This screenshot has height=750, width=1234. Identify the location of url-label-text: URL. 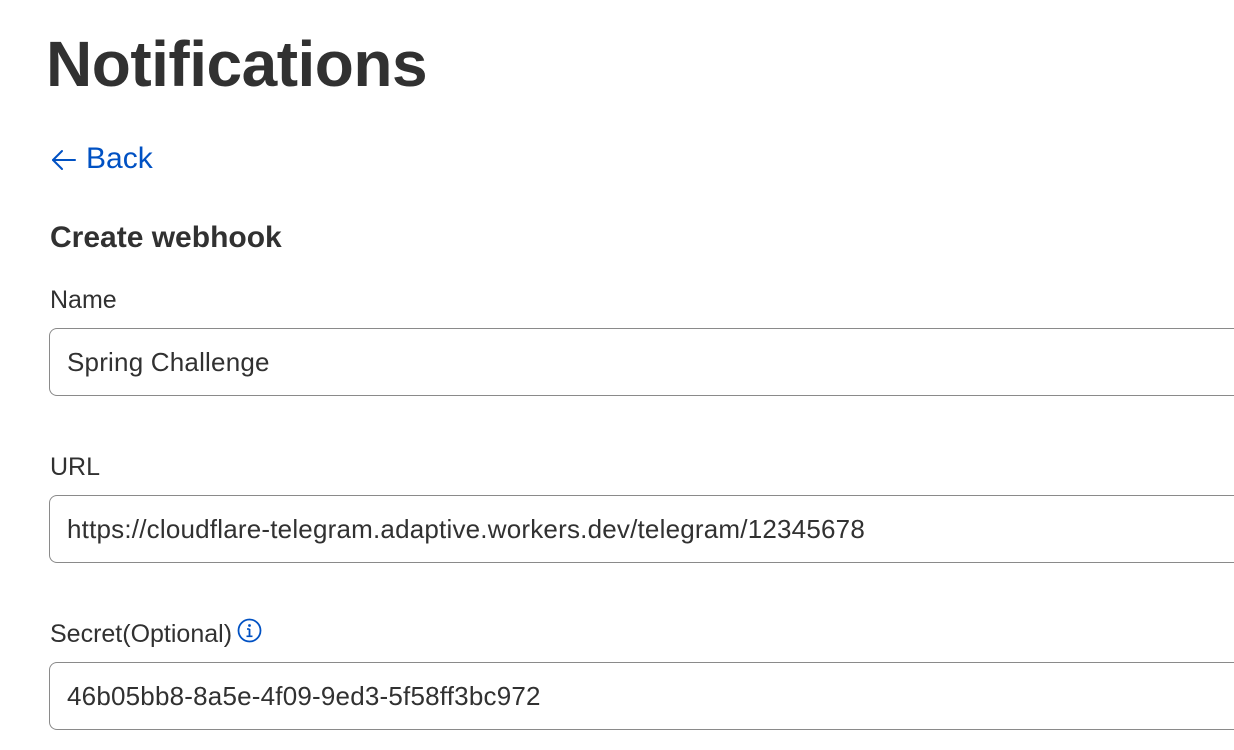
(75, 467).